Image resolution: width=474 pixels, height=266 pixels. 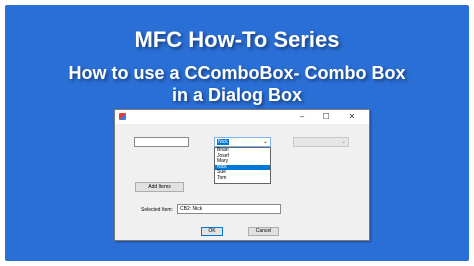 What do you see at coordinates (237, 73) in the screenshot?
I see `subtitle-line-1: How to use a CComboBox- Combo Box` at bounding box center [237, 73].